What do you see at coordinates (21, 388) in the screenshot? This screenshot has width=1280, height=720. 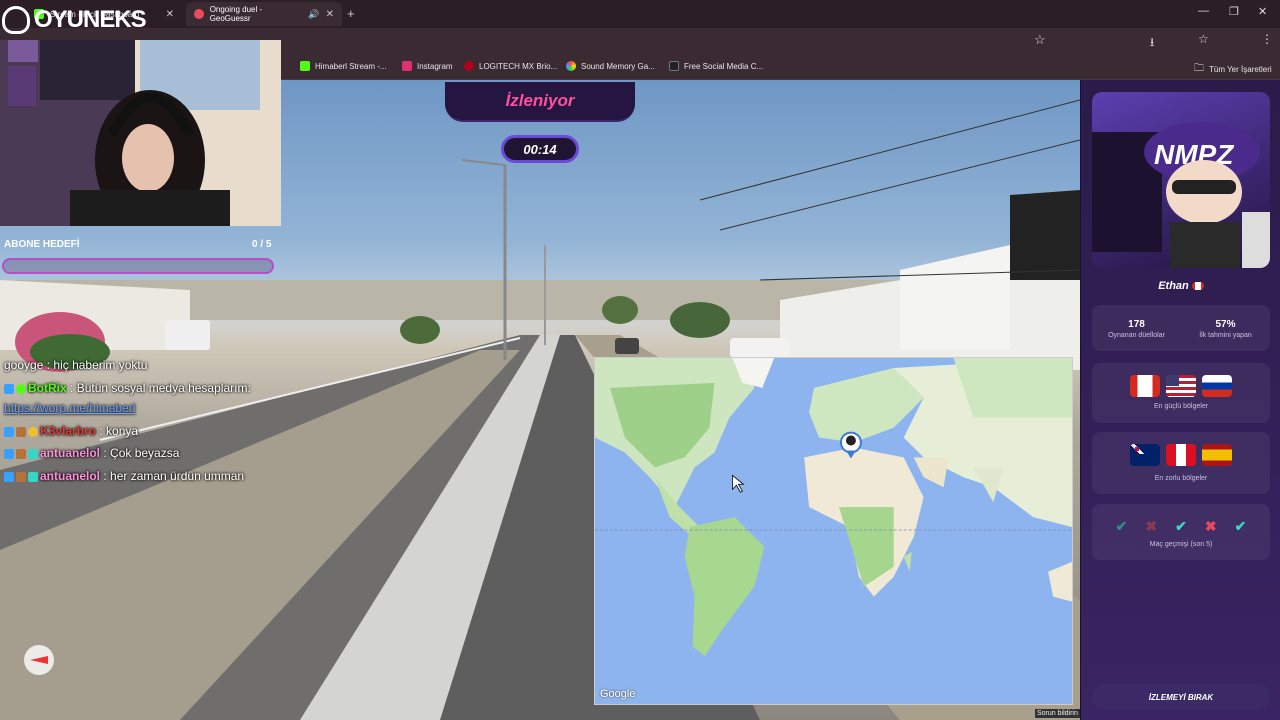 I see `bot-icon` at bounding box center [21, 388].